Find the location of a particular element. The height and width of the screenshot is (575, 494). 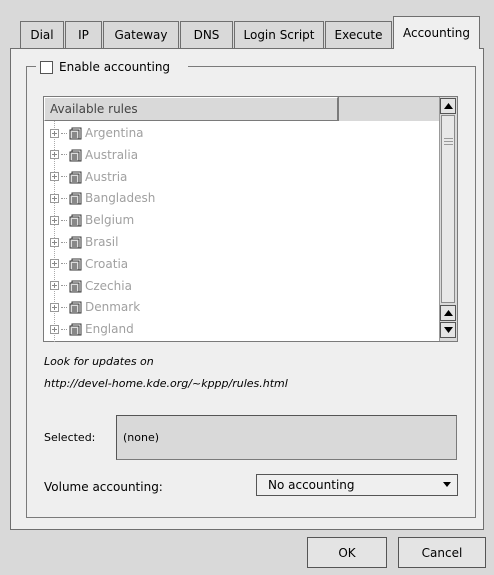

arrow-down-icon is located at coordinates (448, 330).